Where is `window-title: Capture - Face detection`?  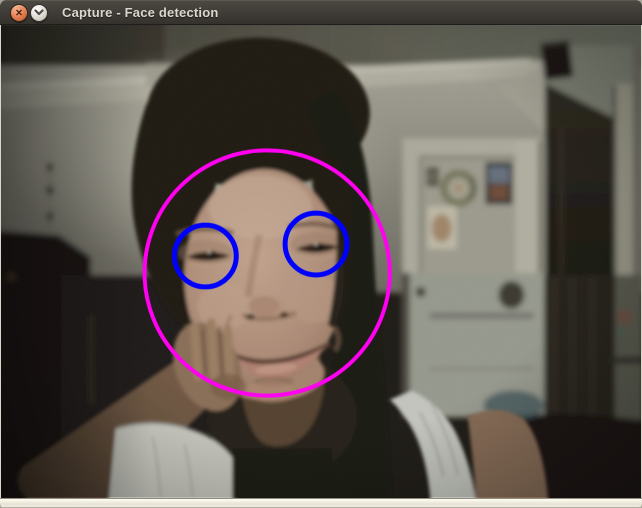 window-title: Capture - Face detection is located at coordinates (140, 12).